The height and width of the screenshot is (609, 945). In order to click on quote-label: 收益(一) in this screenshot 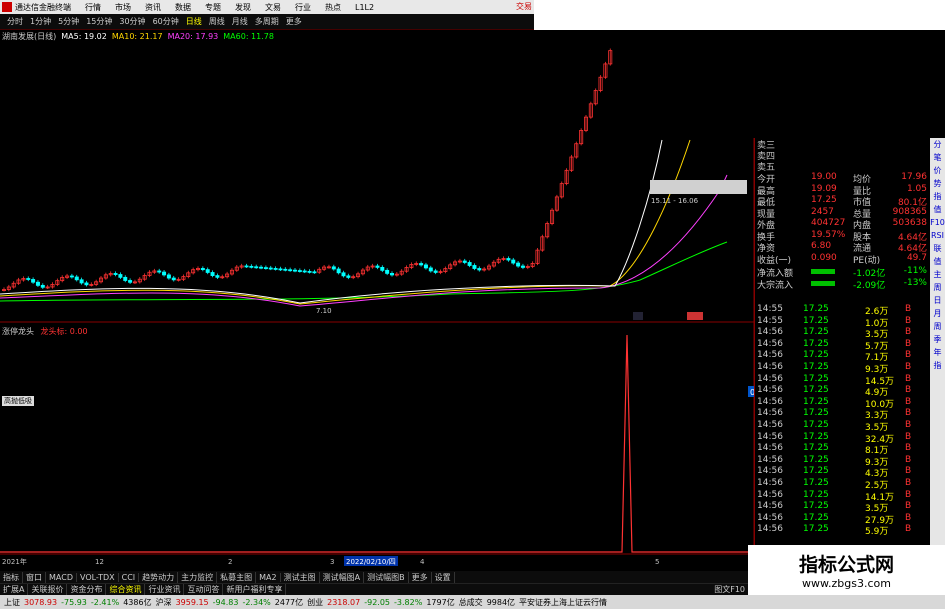, I will do `click(774, 260)`.